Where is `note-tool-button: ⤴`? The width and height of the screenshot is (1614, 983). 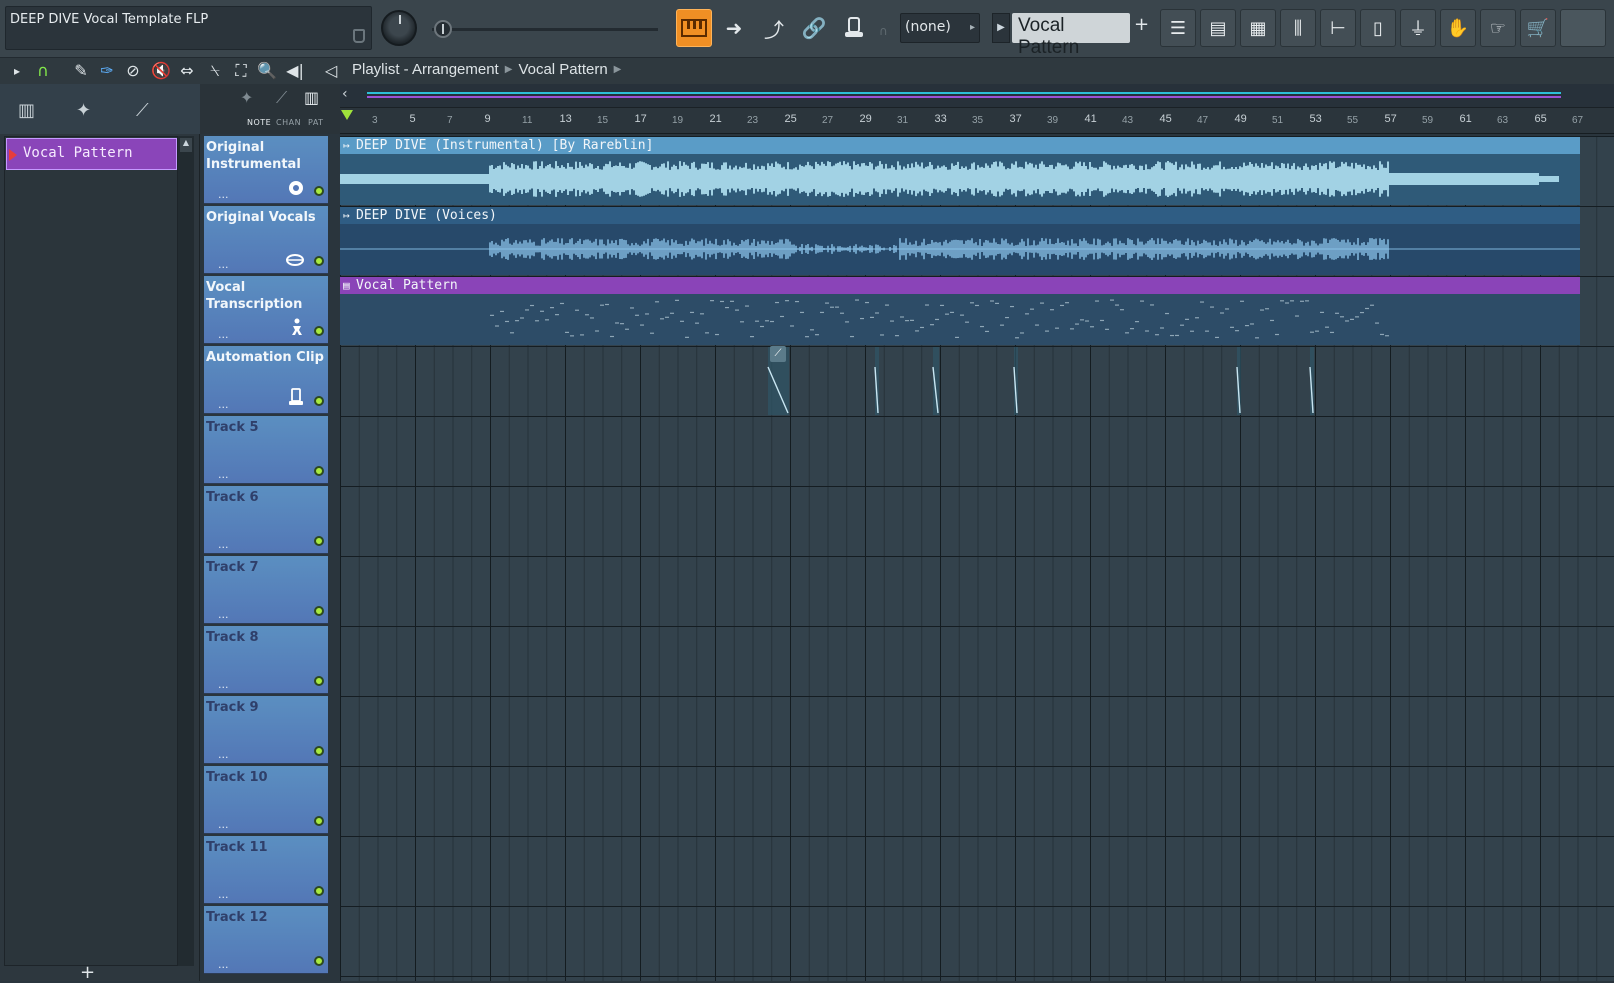
note-tool-button: ⤴ is located at coordinates (774, 28).